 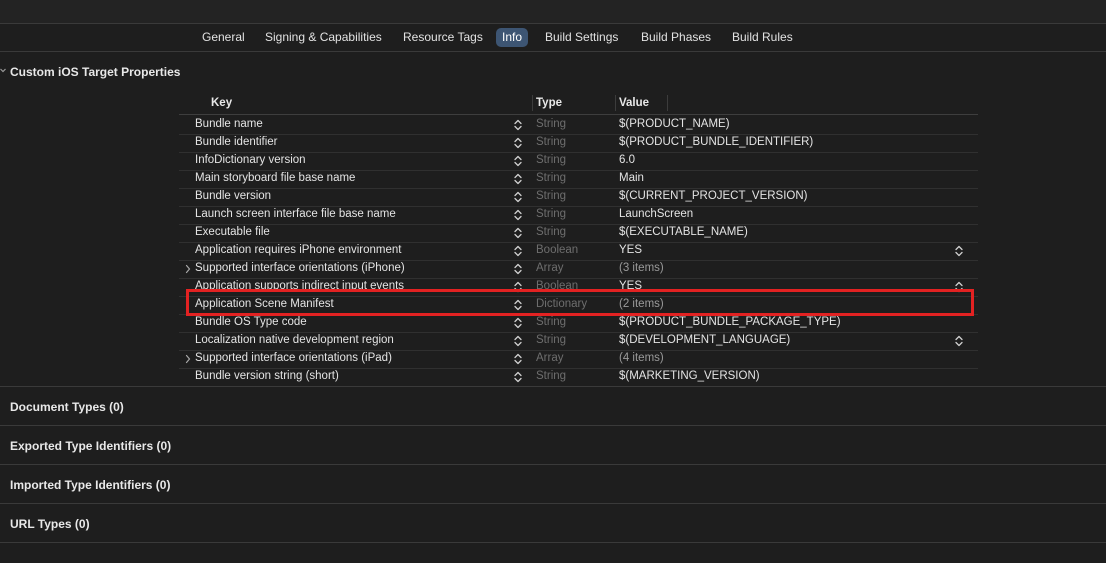 What do you see at coordinates (578, 179) in the screenshot?
I see `table-row: Main storyboard file base name String Main` at bounding box center [578, 179].